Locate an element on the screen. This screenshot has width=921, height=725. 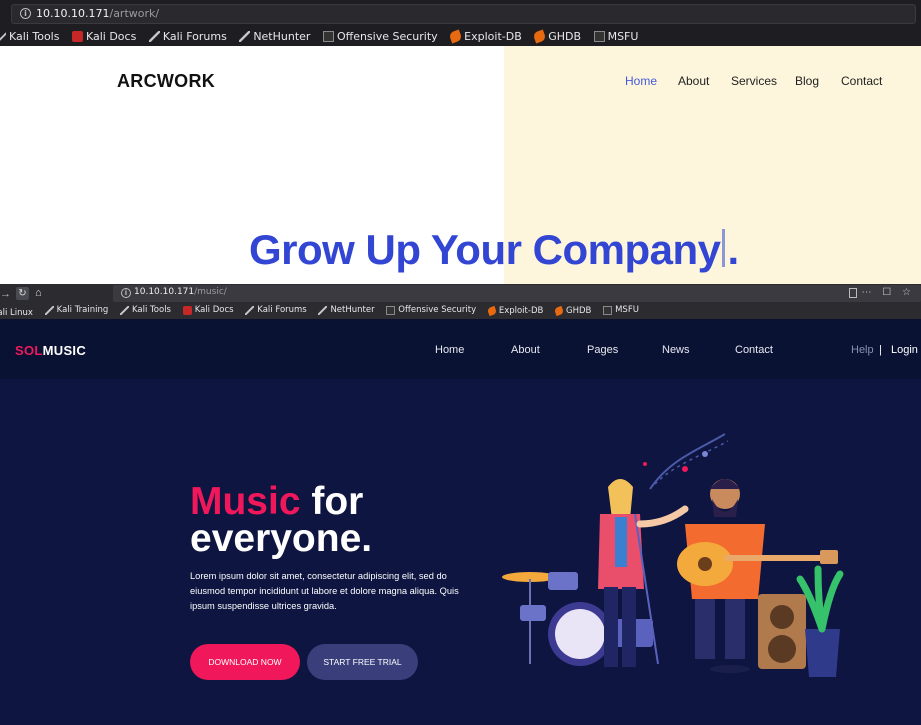
nav-blog: Blog is located at coordinates (807, 81).